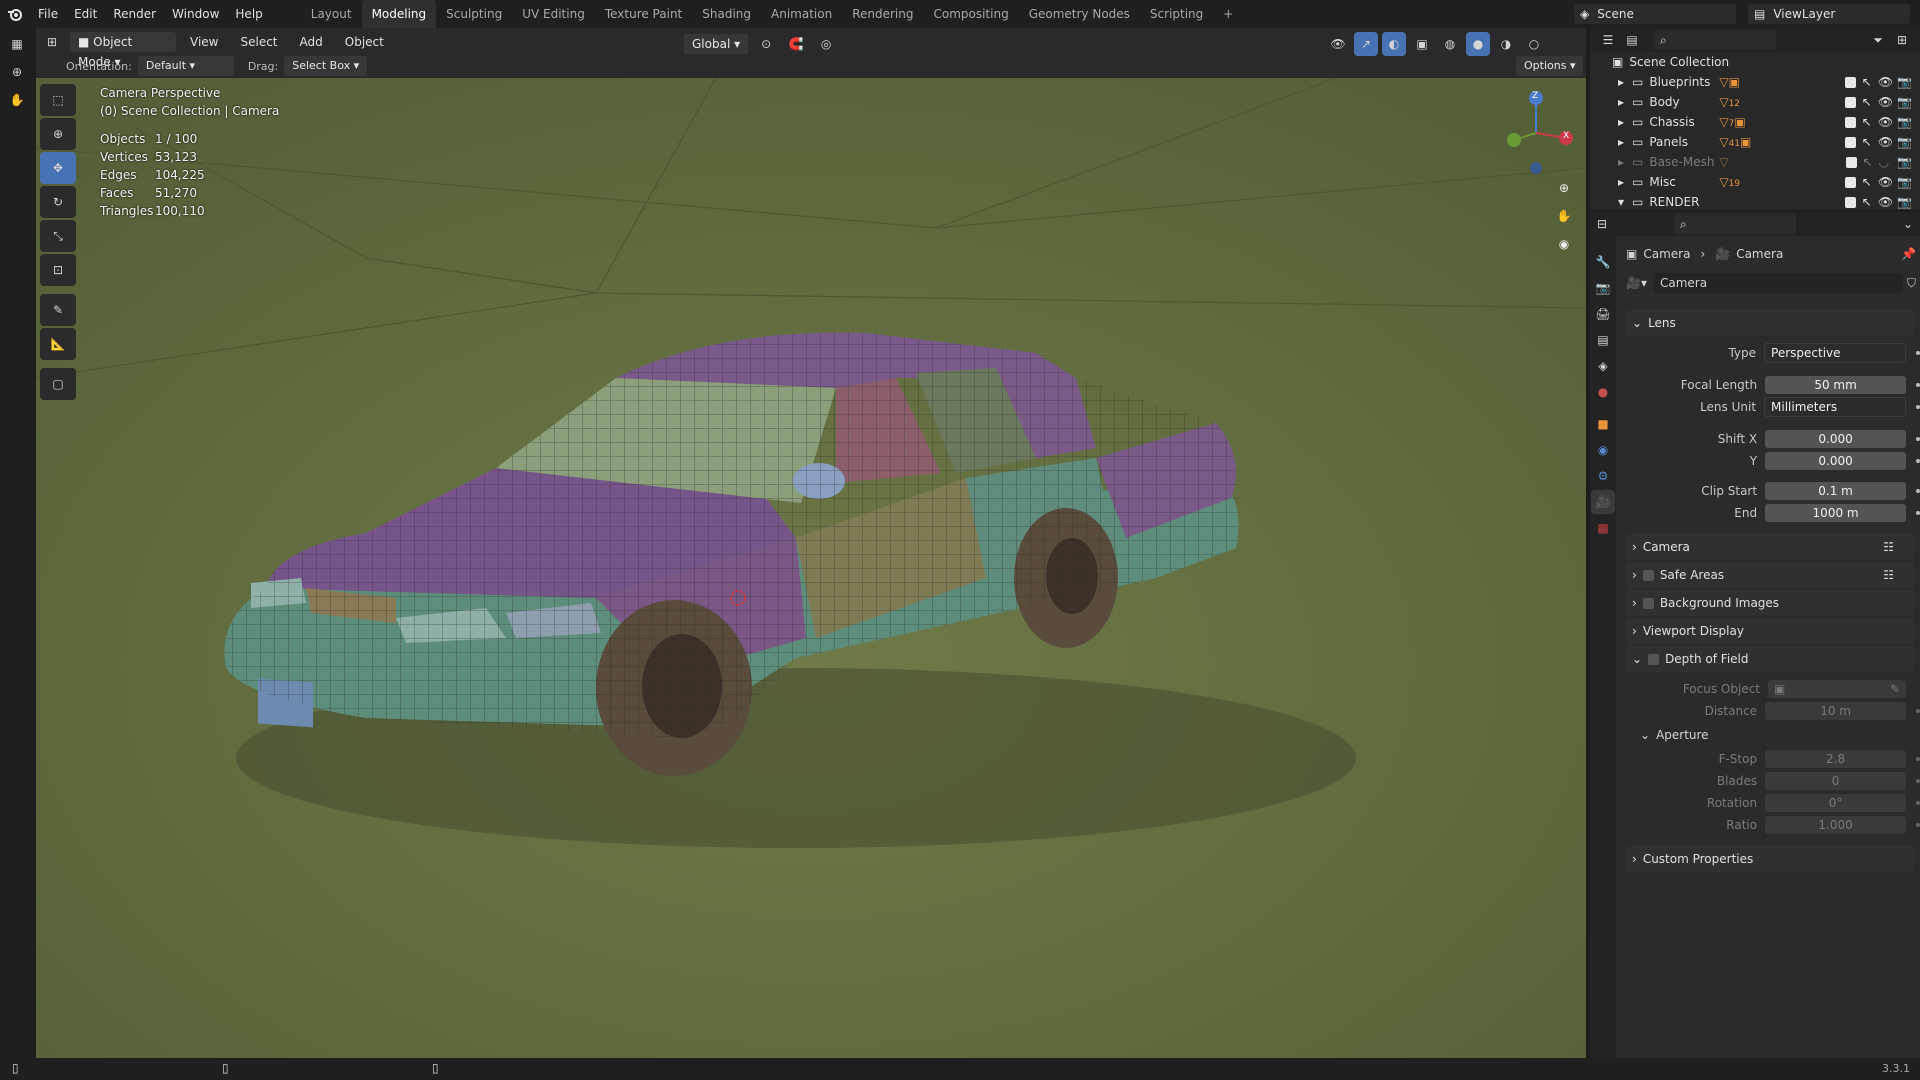  Describe the element at coordinates (1655, 14) in the screenshot. I see `scene-selector: ◈ Scene` at that location.